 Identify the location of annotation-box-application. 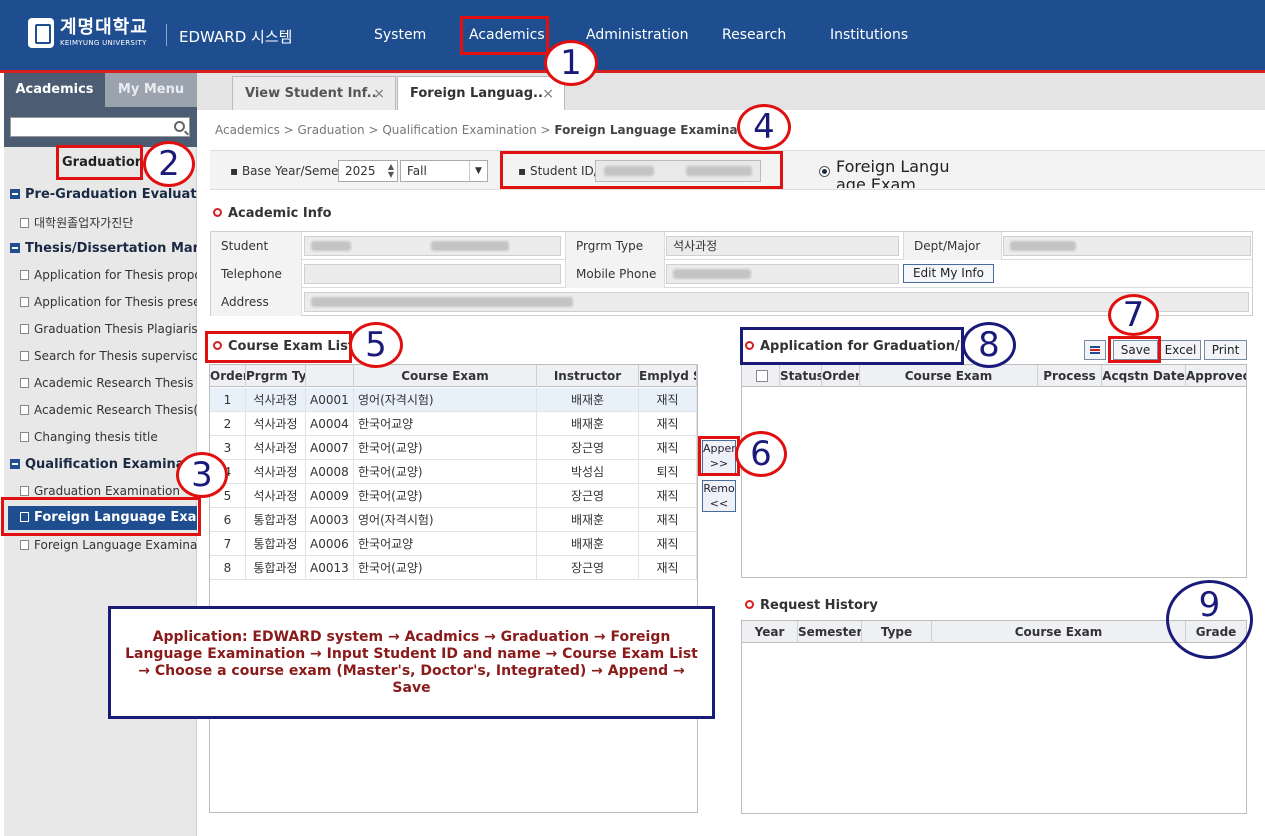
(852, 346).